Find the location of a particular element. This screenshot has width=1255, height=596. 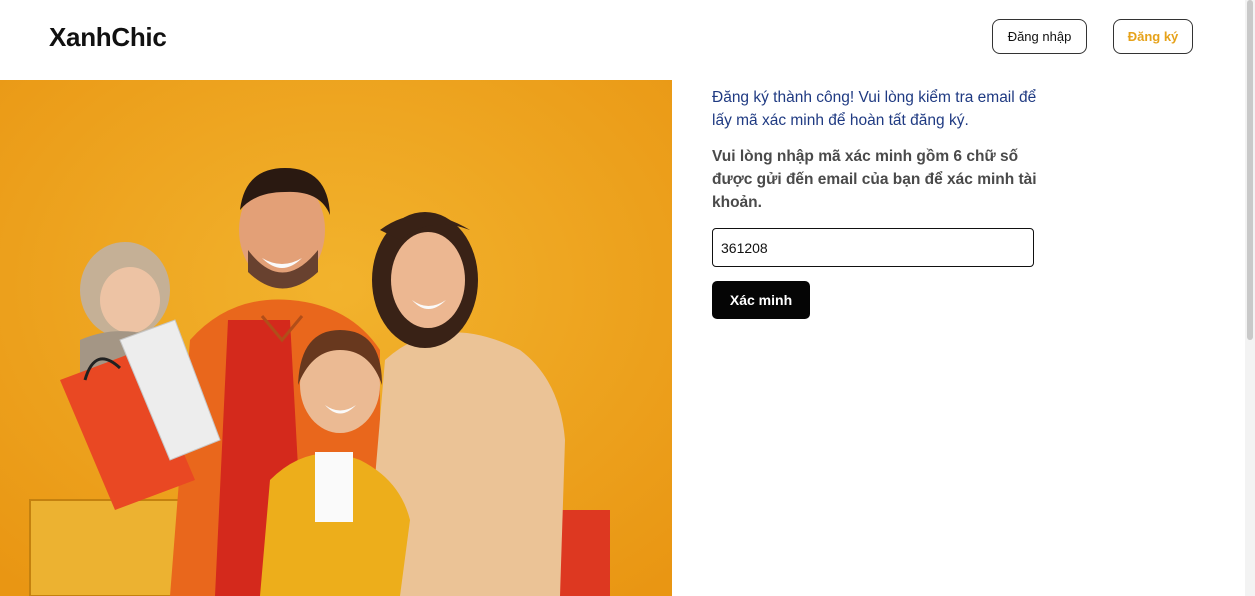

login-button: Đăng nhập is located at coordinates (1039, 36).